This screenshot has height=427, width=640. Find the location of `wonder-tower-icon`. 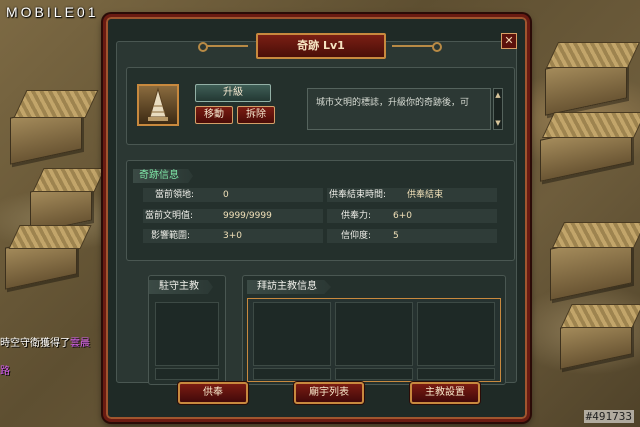

wonder-tower-icon is located at coordinates (158, 105).